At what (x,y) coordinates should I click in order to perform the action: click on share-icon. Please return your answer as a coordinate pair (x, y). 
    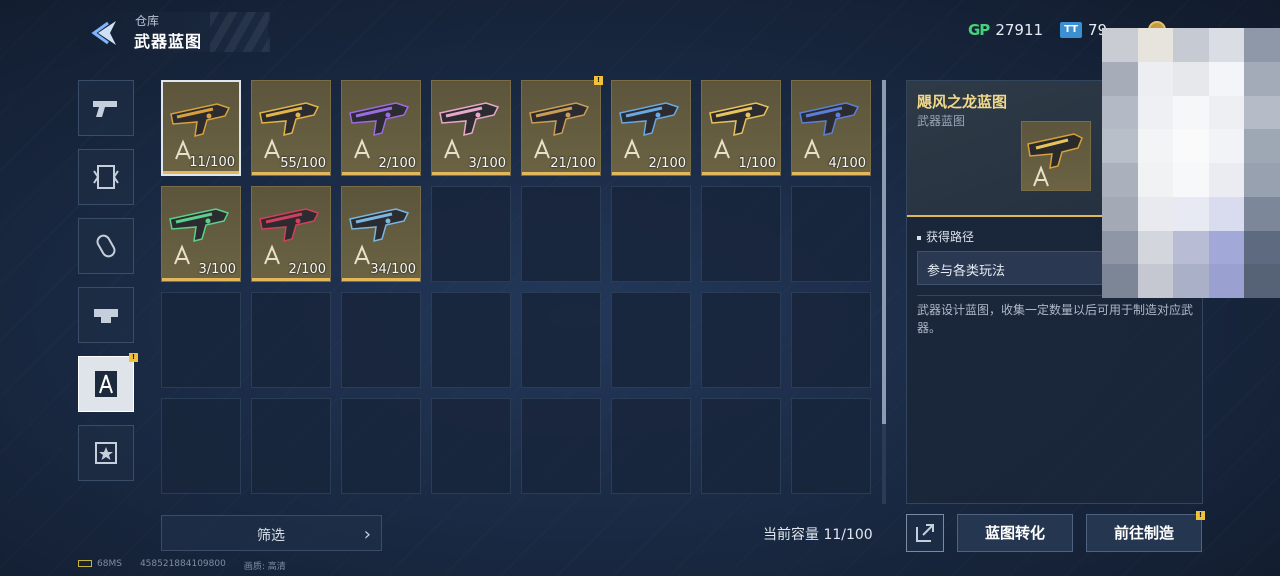
    Looking at the image, I should click on (925, 533).